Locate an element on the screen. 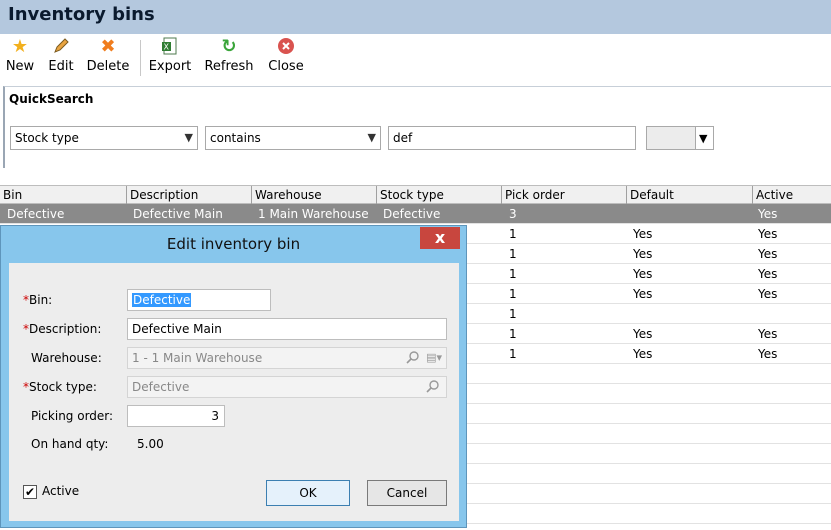 This screenshot has width=831, height=530. picking-order-label: Picking order: is located at coordinates (72, 416).